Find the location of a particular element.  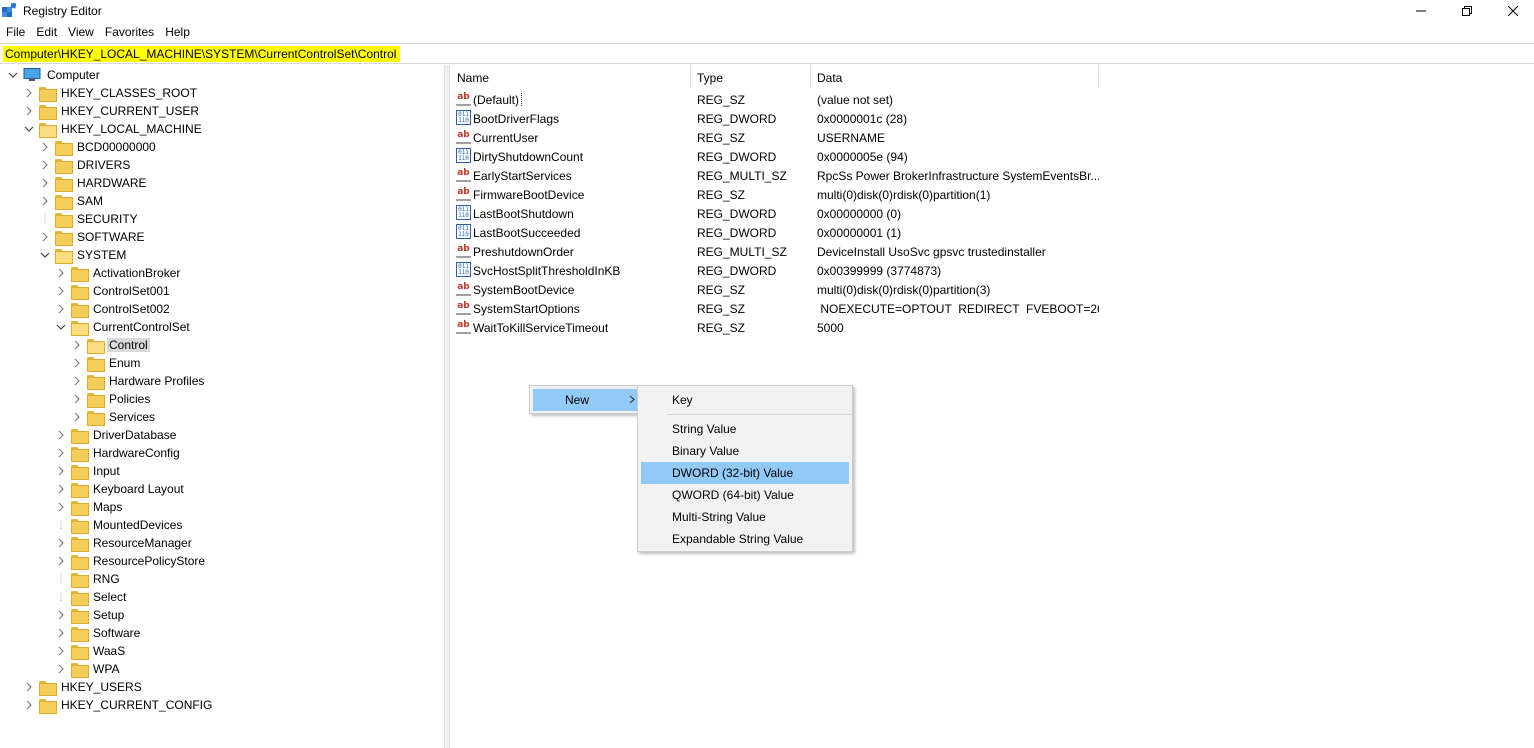

tree-node: Control is located at coordinates (111, 345).